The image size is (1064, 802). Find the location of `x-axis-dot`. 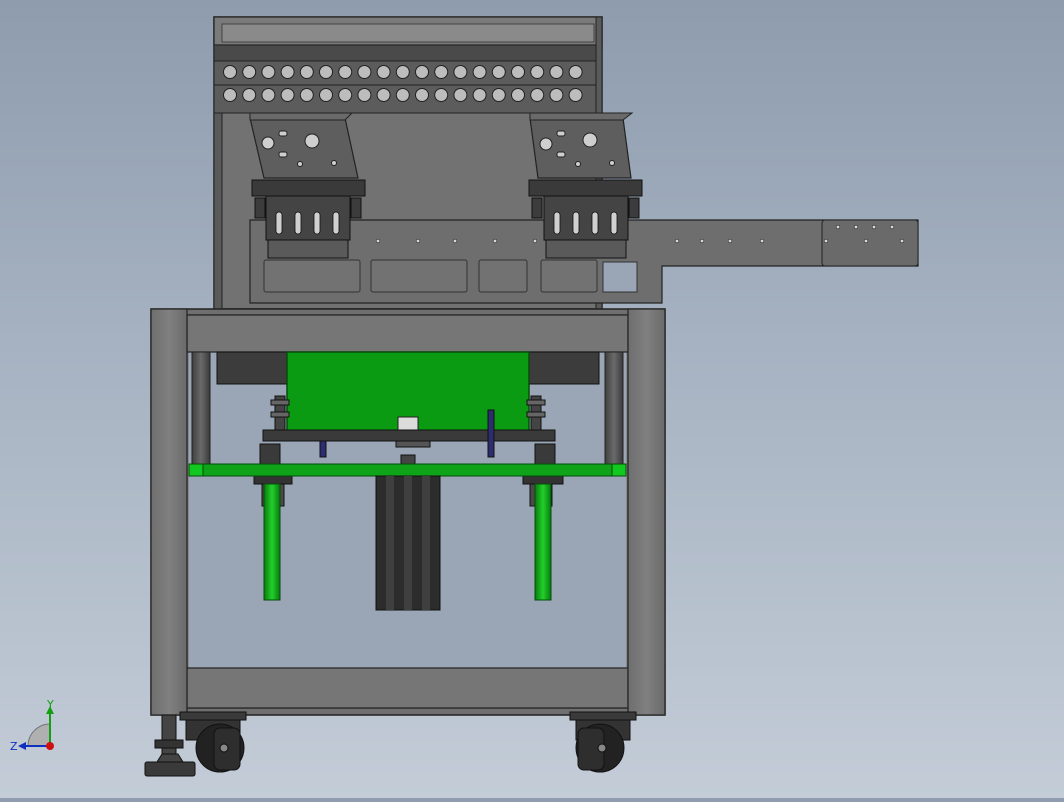

x-axis-dot is located at coordinates (50, 746).